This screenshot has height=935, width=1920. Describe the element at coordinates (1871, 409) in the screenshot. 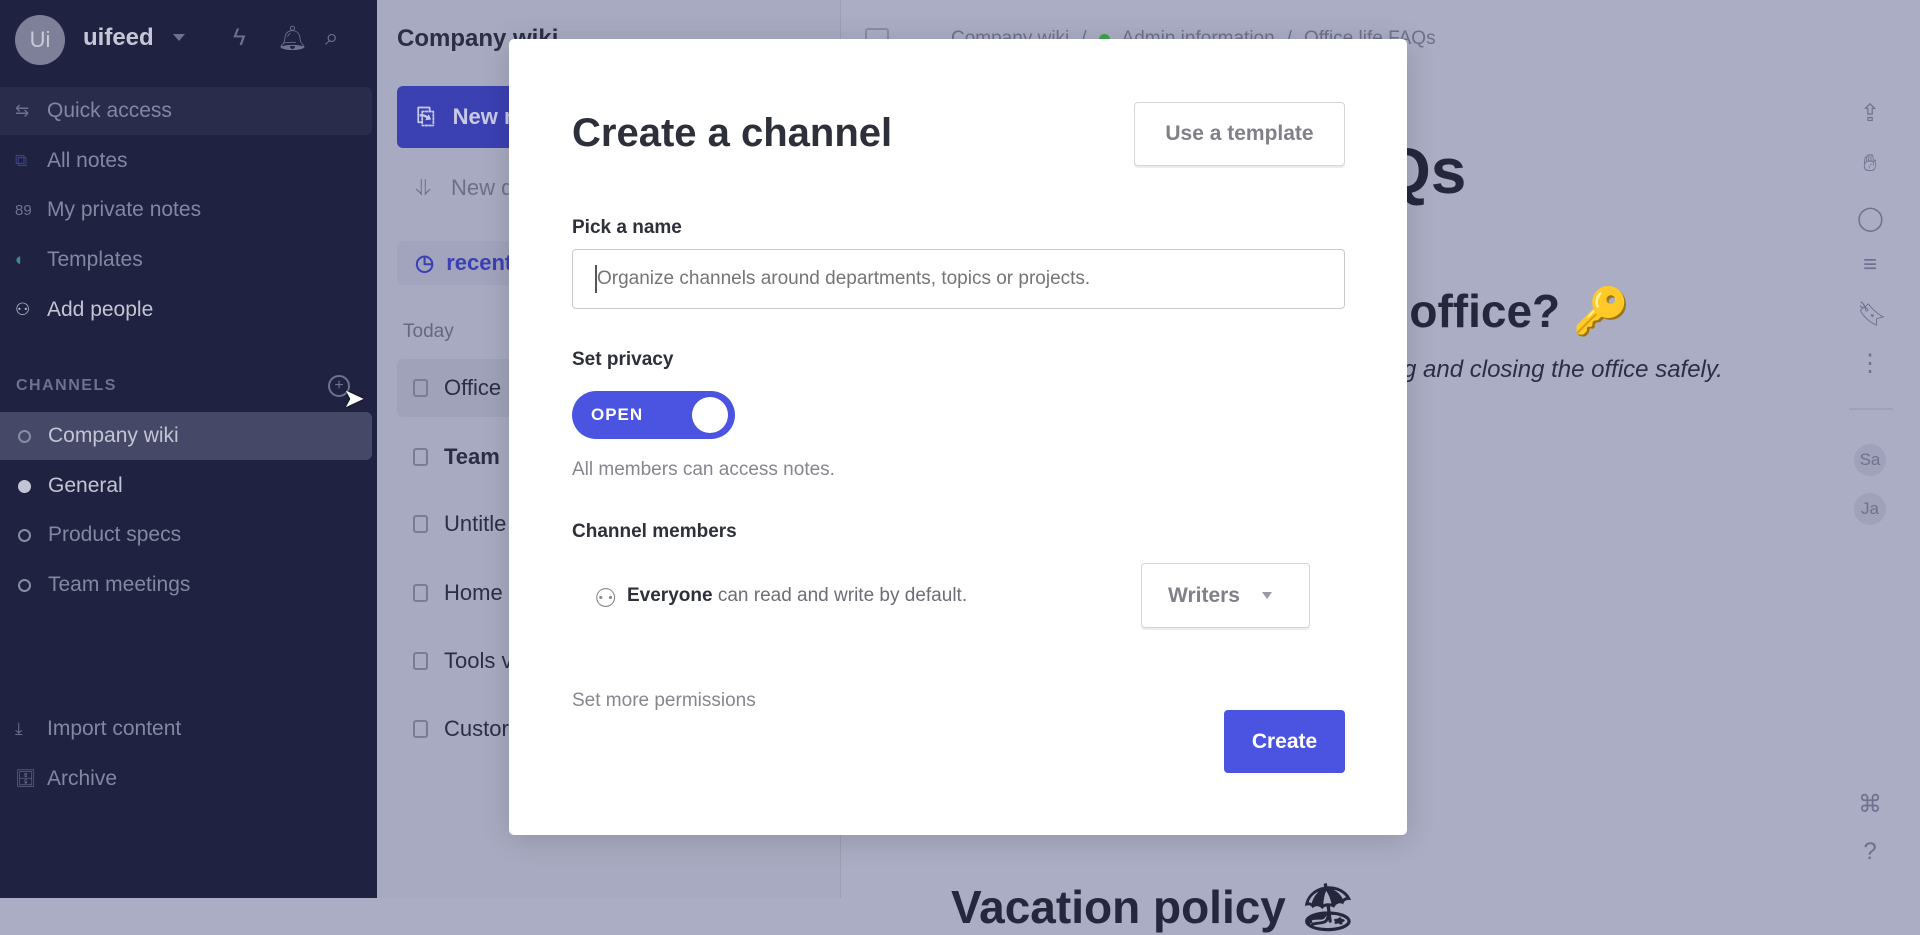

I see `divider` at that location.